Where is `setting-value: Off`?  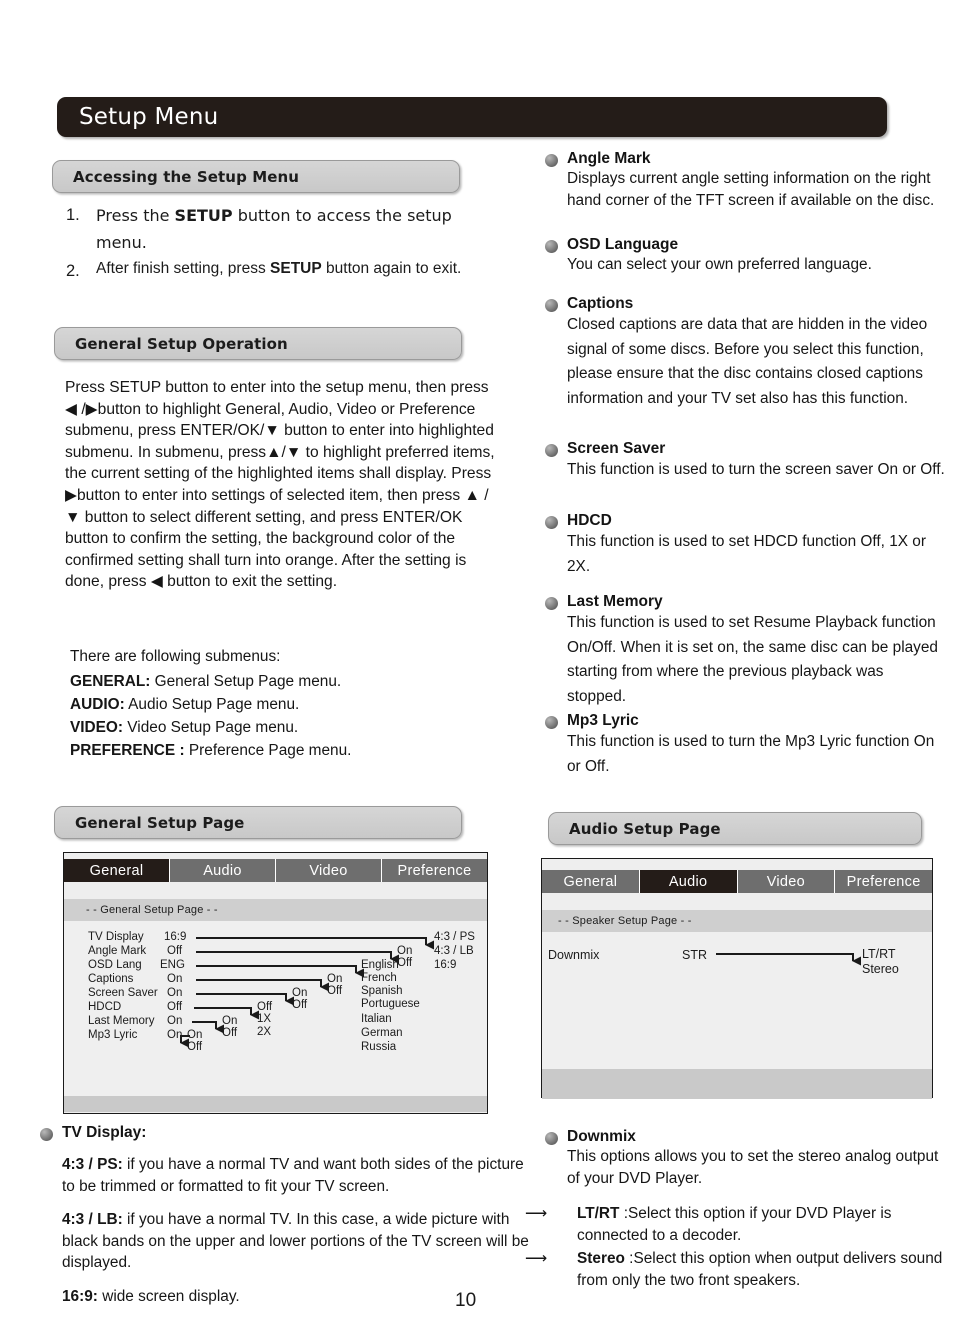 setting-value: Off is located at coordinates (175, 951).